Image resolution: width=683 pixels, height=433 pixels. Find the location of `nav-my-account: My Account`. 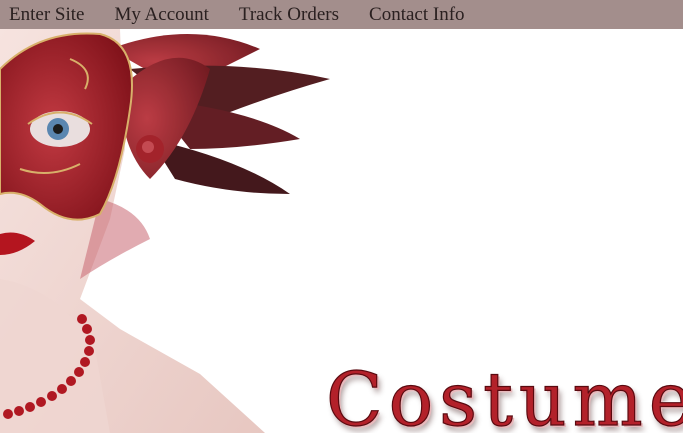

nav-my-account: My Account is located at coordinates (156, 14).